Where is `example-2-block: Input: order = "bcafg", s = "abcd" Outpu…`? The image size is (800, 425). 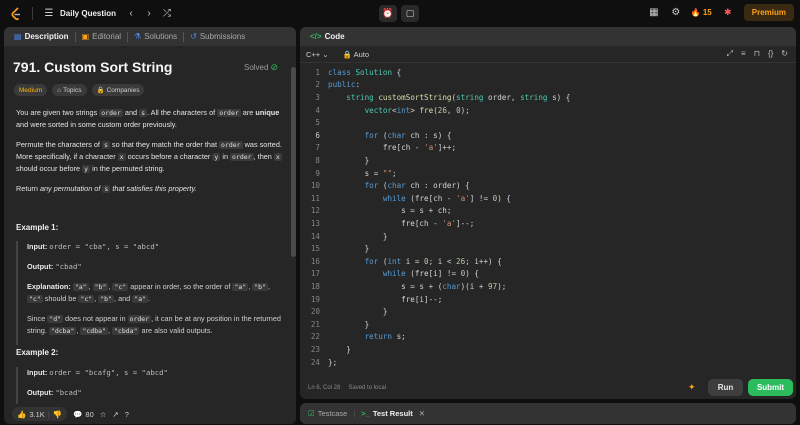 example-2-block: Input: order = "bcafg", s = "abcd" Outpu… is located at coordinates (150, 387).